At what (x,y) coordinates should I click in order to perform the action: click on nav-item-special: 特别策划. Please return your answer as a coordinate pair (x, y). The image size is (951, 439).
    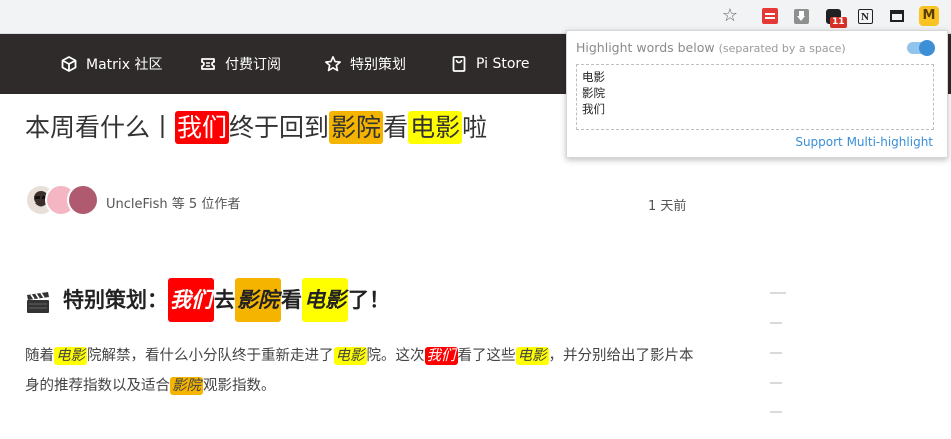
    Looking at the image, I should click on (365, 64).